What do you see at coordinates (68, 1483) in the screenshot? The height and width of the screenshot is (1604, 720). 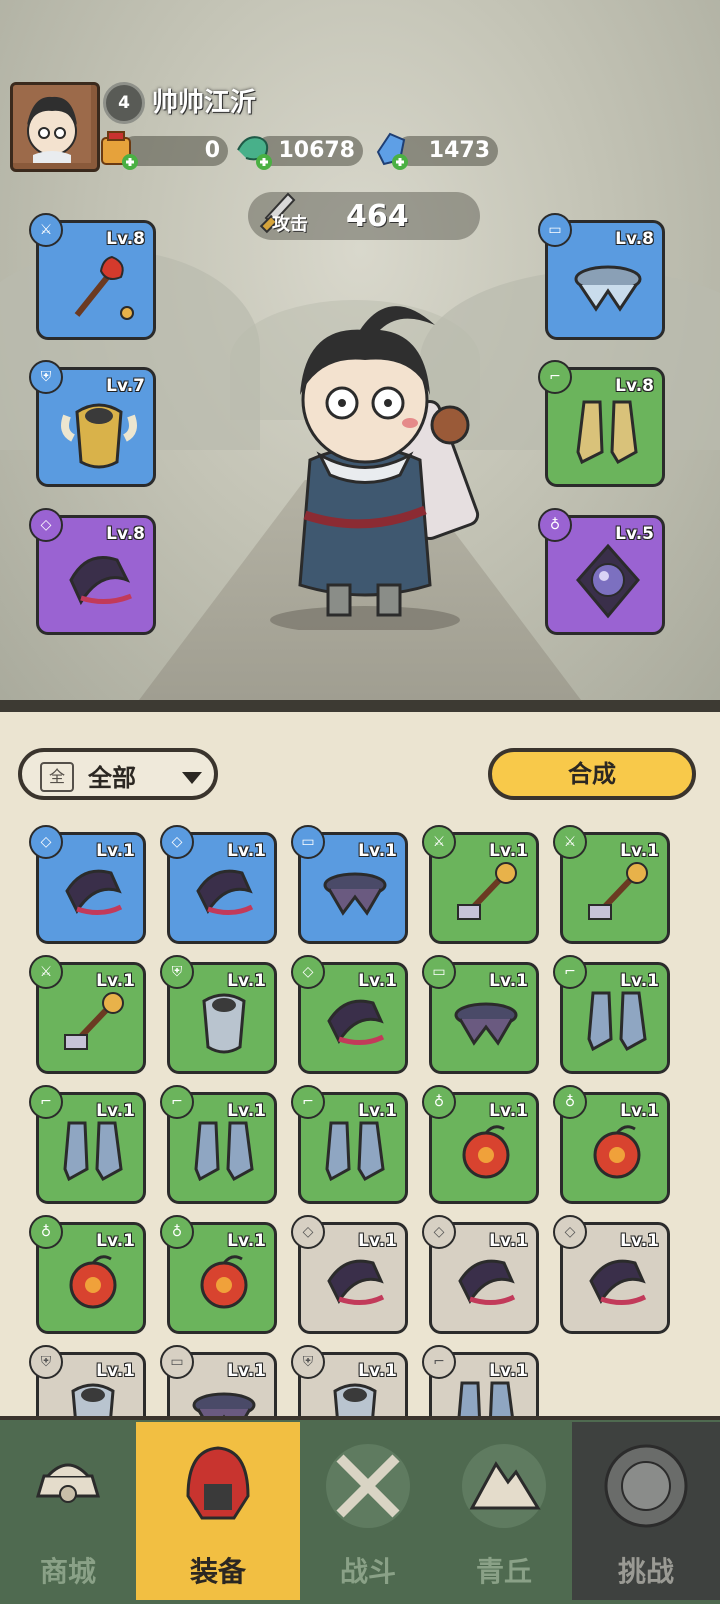 I see `shop-icon` at bounding box center [68, 1483].